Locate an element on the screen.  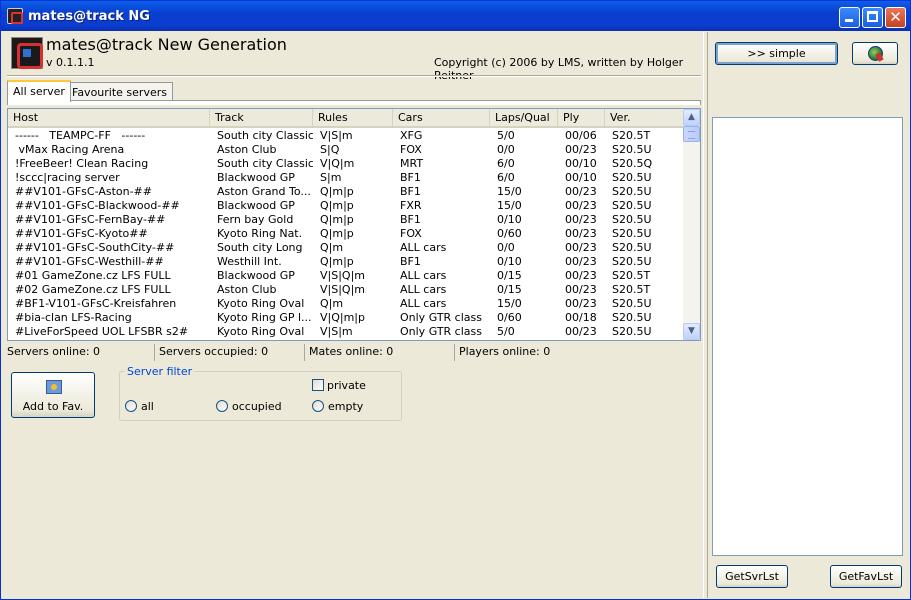
column-header: Laps/Qual is located at coordinates (524, 118).